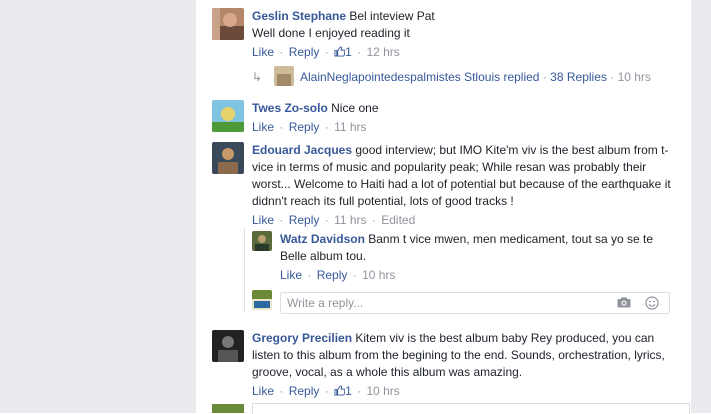  What do you see at coordinates (392, 16) in the screenshot?
I see `comment-text: Bel inteview Pat` at bounding box center [392, 16].